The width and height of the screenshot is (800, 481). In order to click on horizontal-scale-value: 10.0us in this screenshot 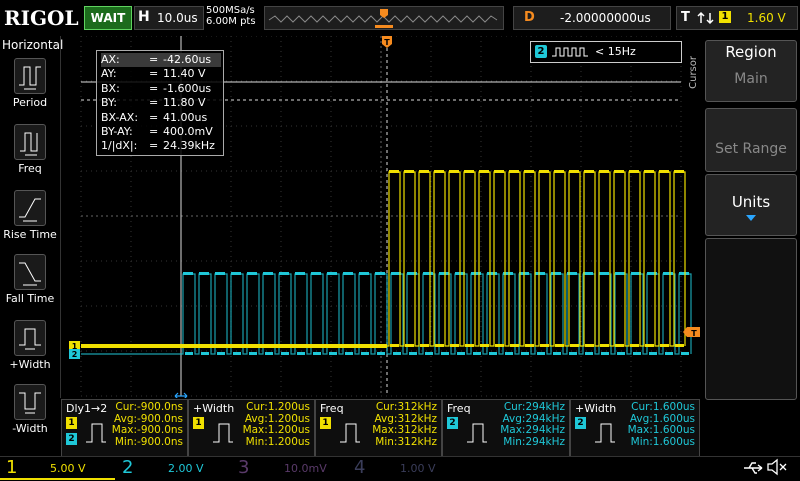, I will do `click(177, 18)`.